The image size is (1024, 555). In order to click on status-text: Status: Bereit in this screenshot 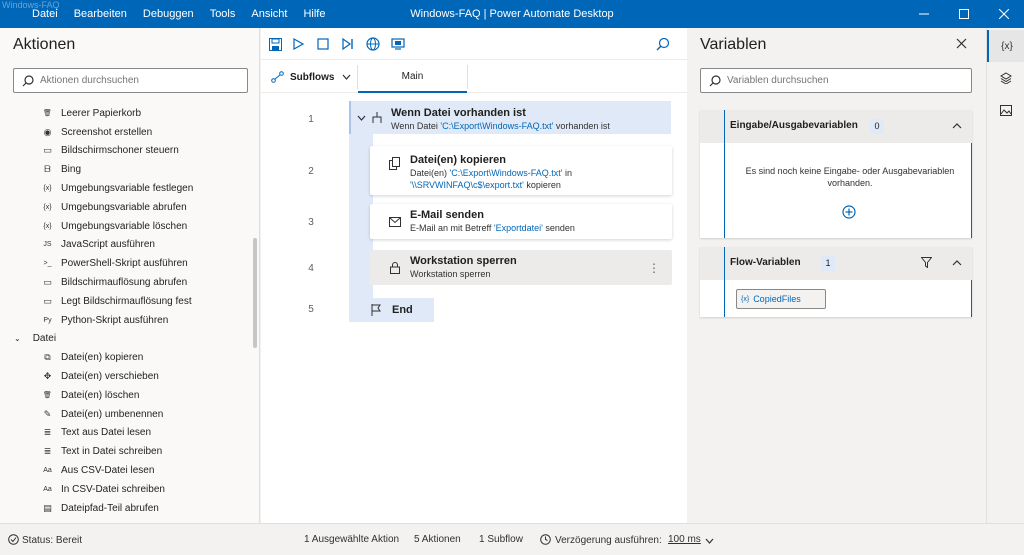, I will do `click(52, 540)`.